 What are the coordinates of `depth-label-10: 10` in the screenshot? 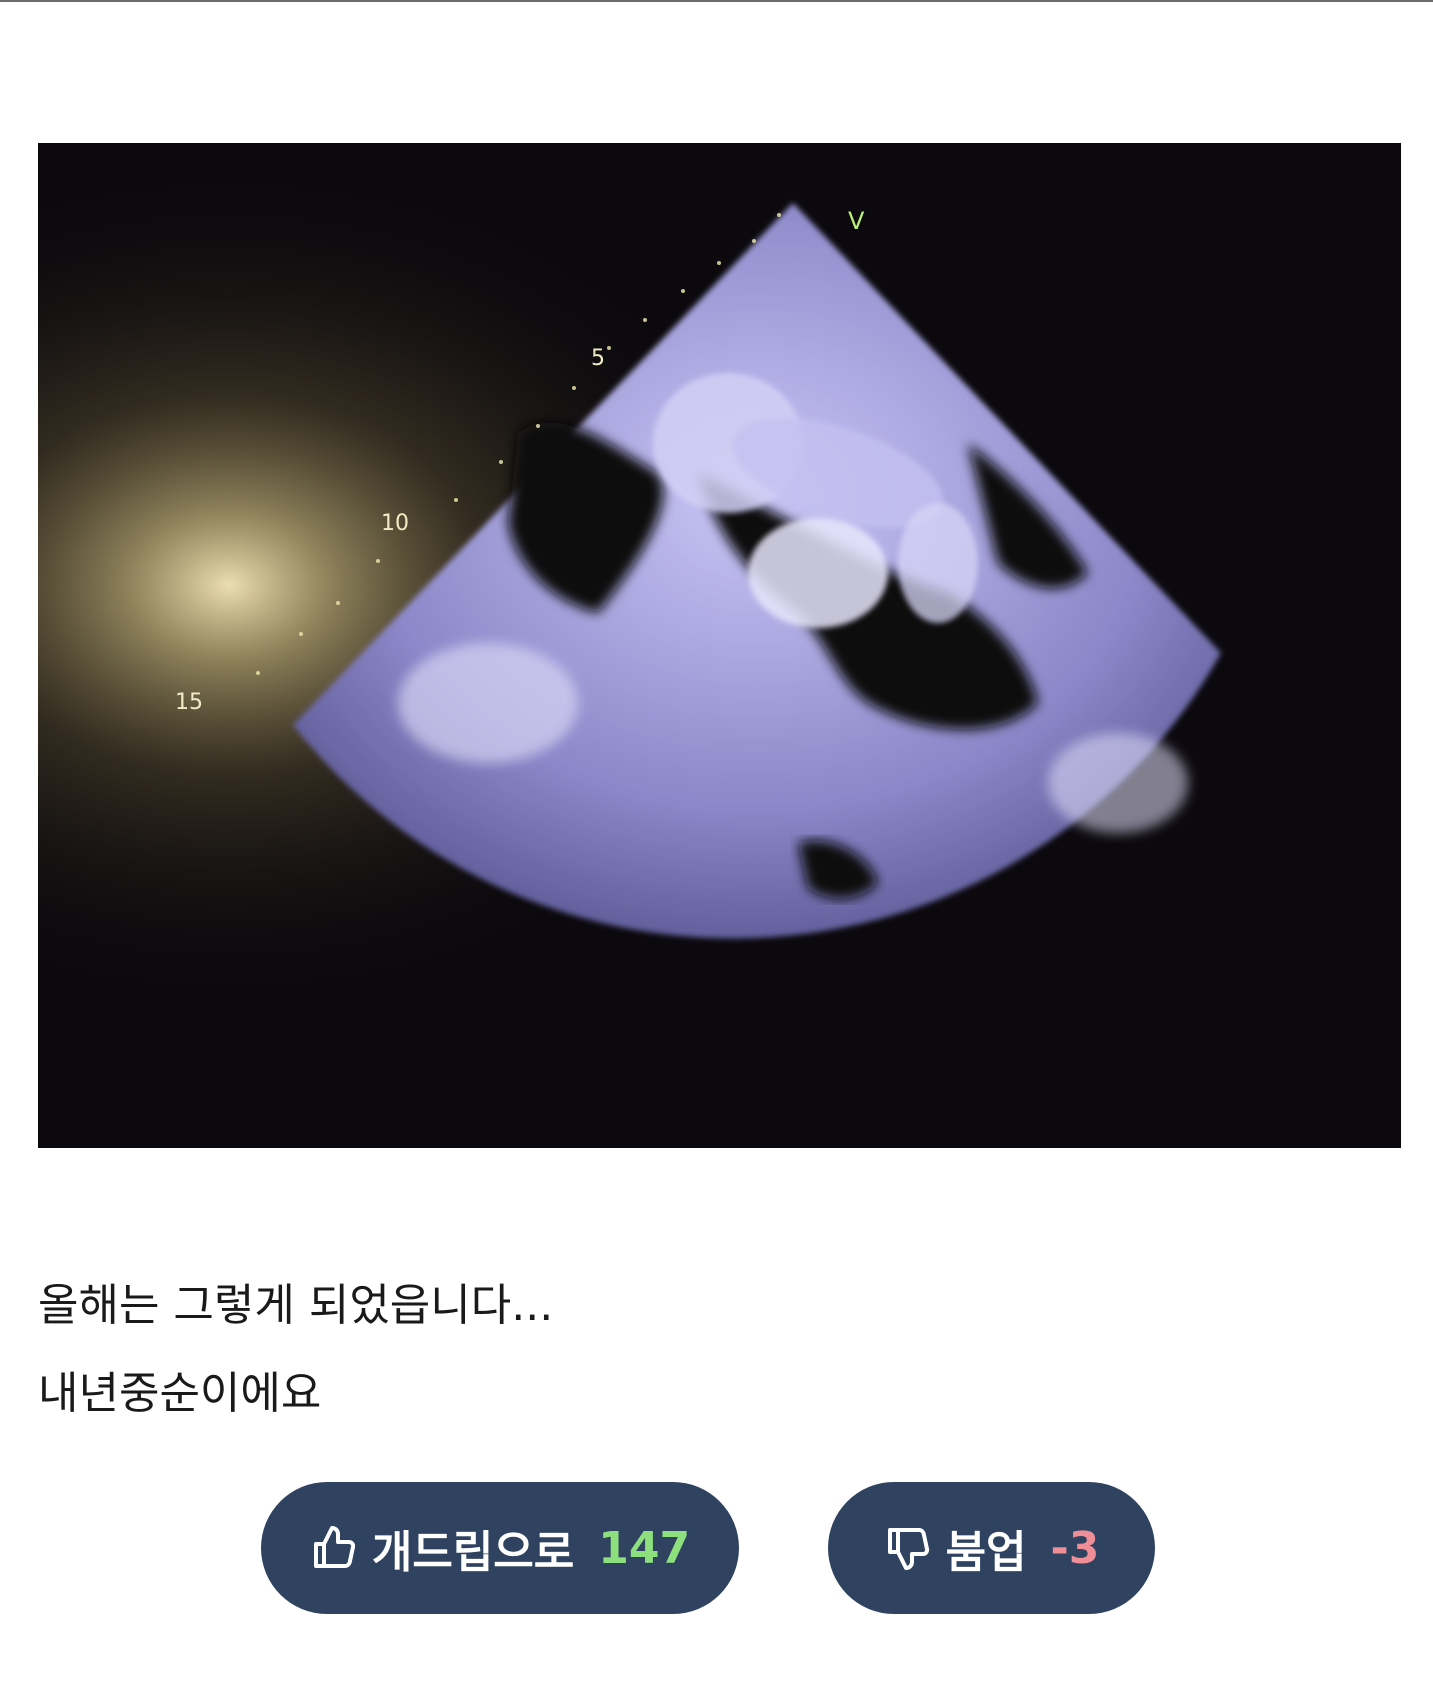 It's located at (395, 523).